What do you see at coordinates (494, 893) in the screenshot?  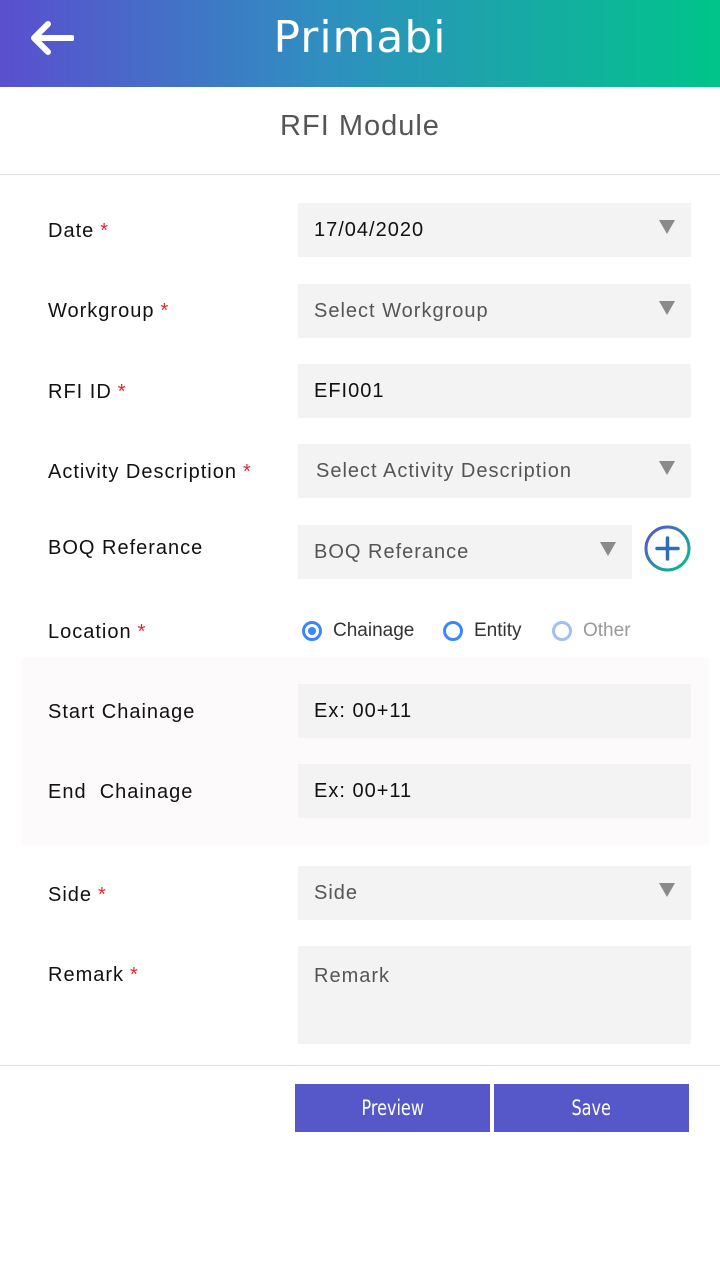 I see `side-select: Side` at bounding box center [494, 893].